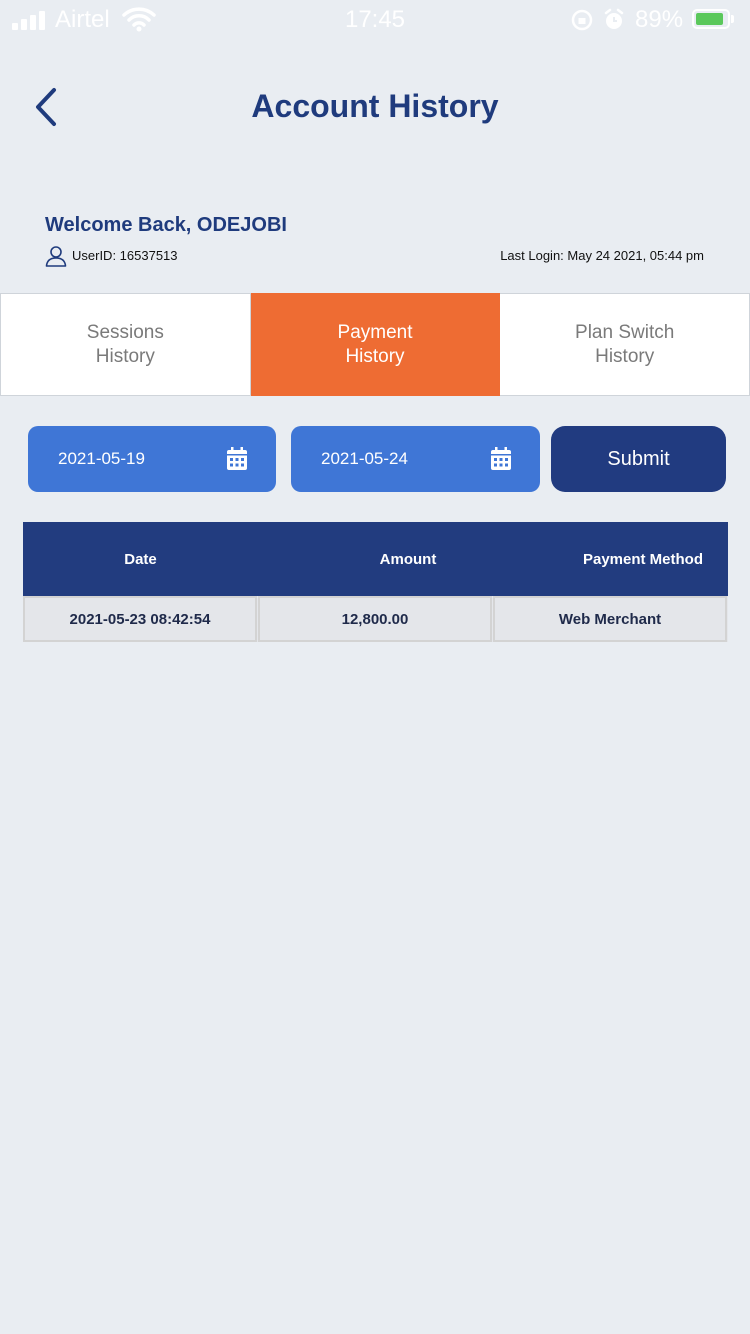 The width and height of the screenshot is (750, 1334). I want to click on user-icon, so click(56, 256).